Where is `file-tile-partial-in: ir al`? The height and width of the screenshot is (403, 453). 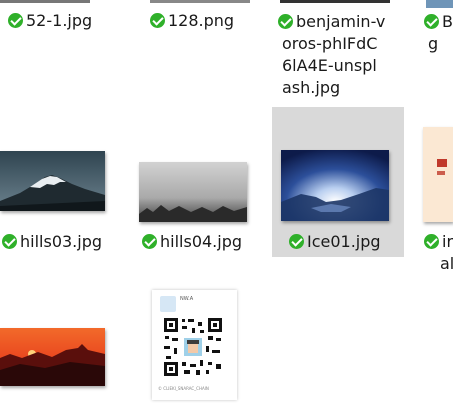
file-tile-partial-in: ir al is located at coordinates (435, 192).